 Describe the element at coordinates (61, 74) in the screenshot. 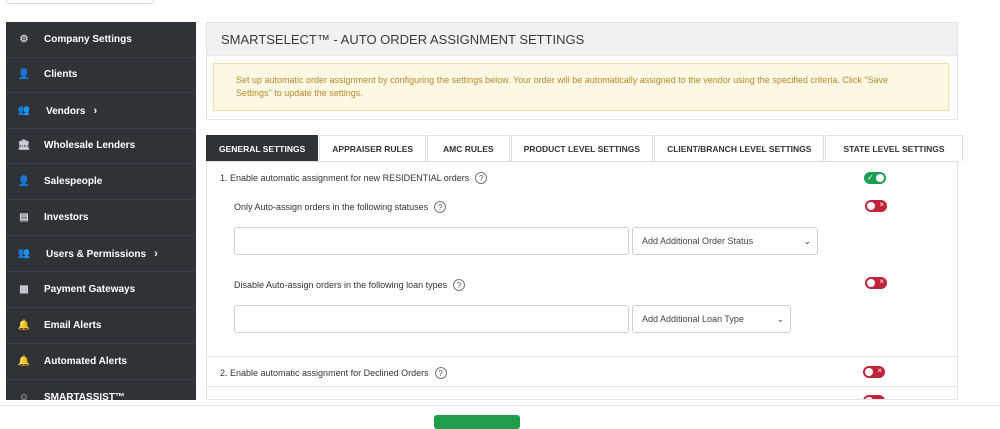

I see `sidebar-item-label: Clients` at that location.